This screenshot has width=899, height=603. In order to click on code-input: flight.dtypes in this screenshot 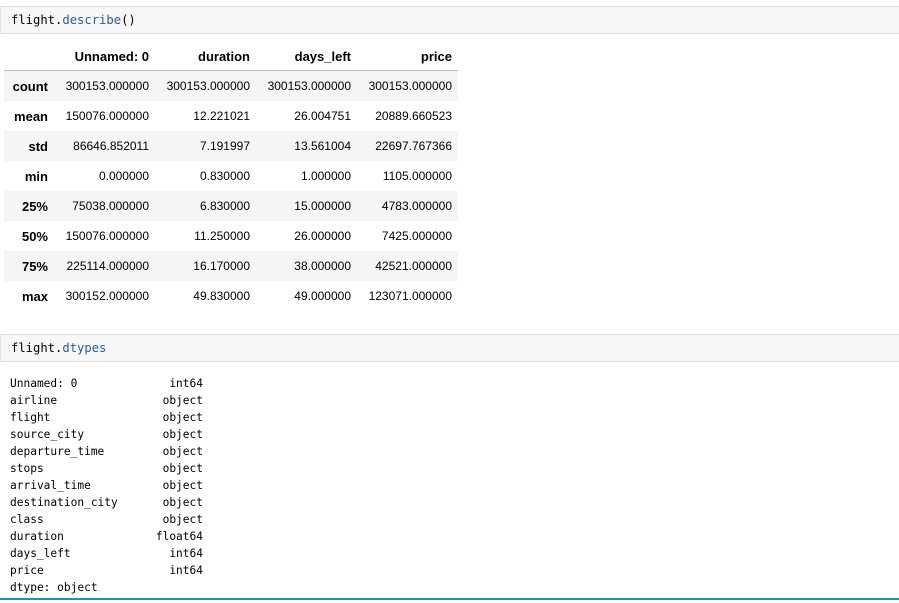, I will do `click(58, 348)`.